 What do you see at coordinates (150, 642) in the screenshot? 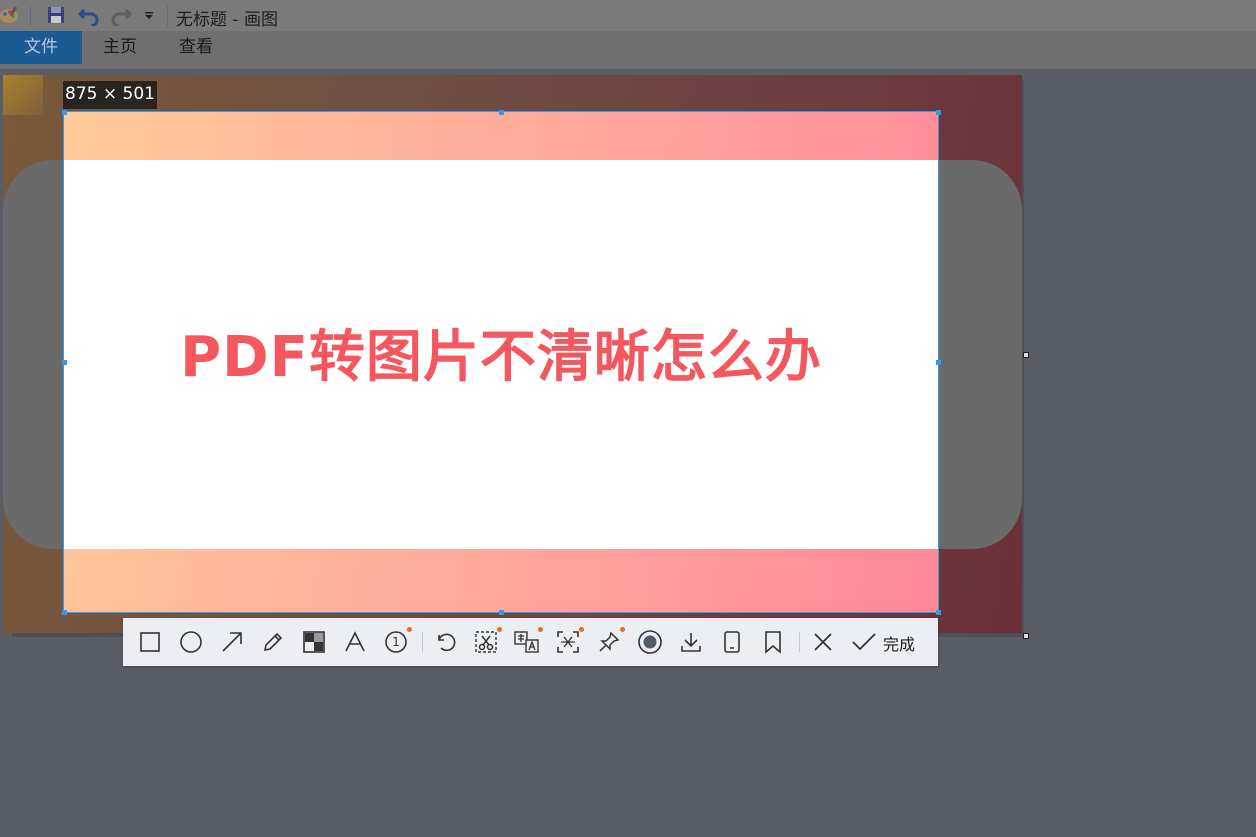
I see `rectangle-icon` at bounding box center [150, 642].